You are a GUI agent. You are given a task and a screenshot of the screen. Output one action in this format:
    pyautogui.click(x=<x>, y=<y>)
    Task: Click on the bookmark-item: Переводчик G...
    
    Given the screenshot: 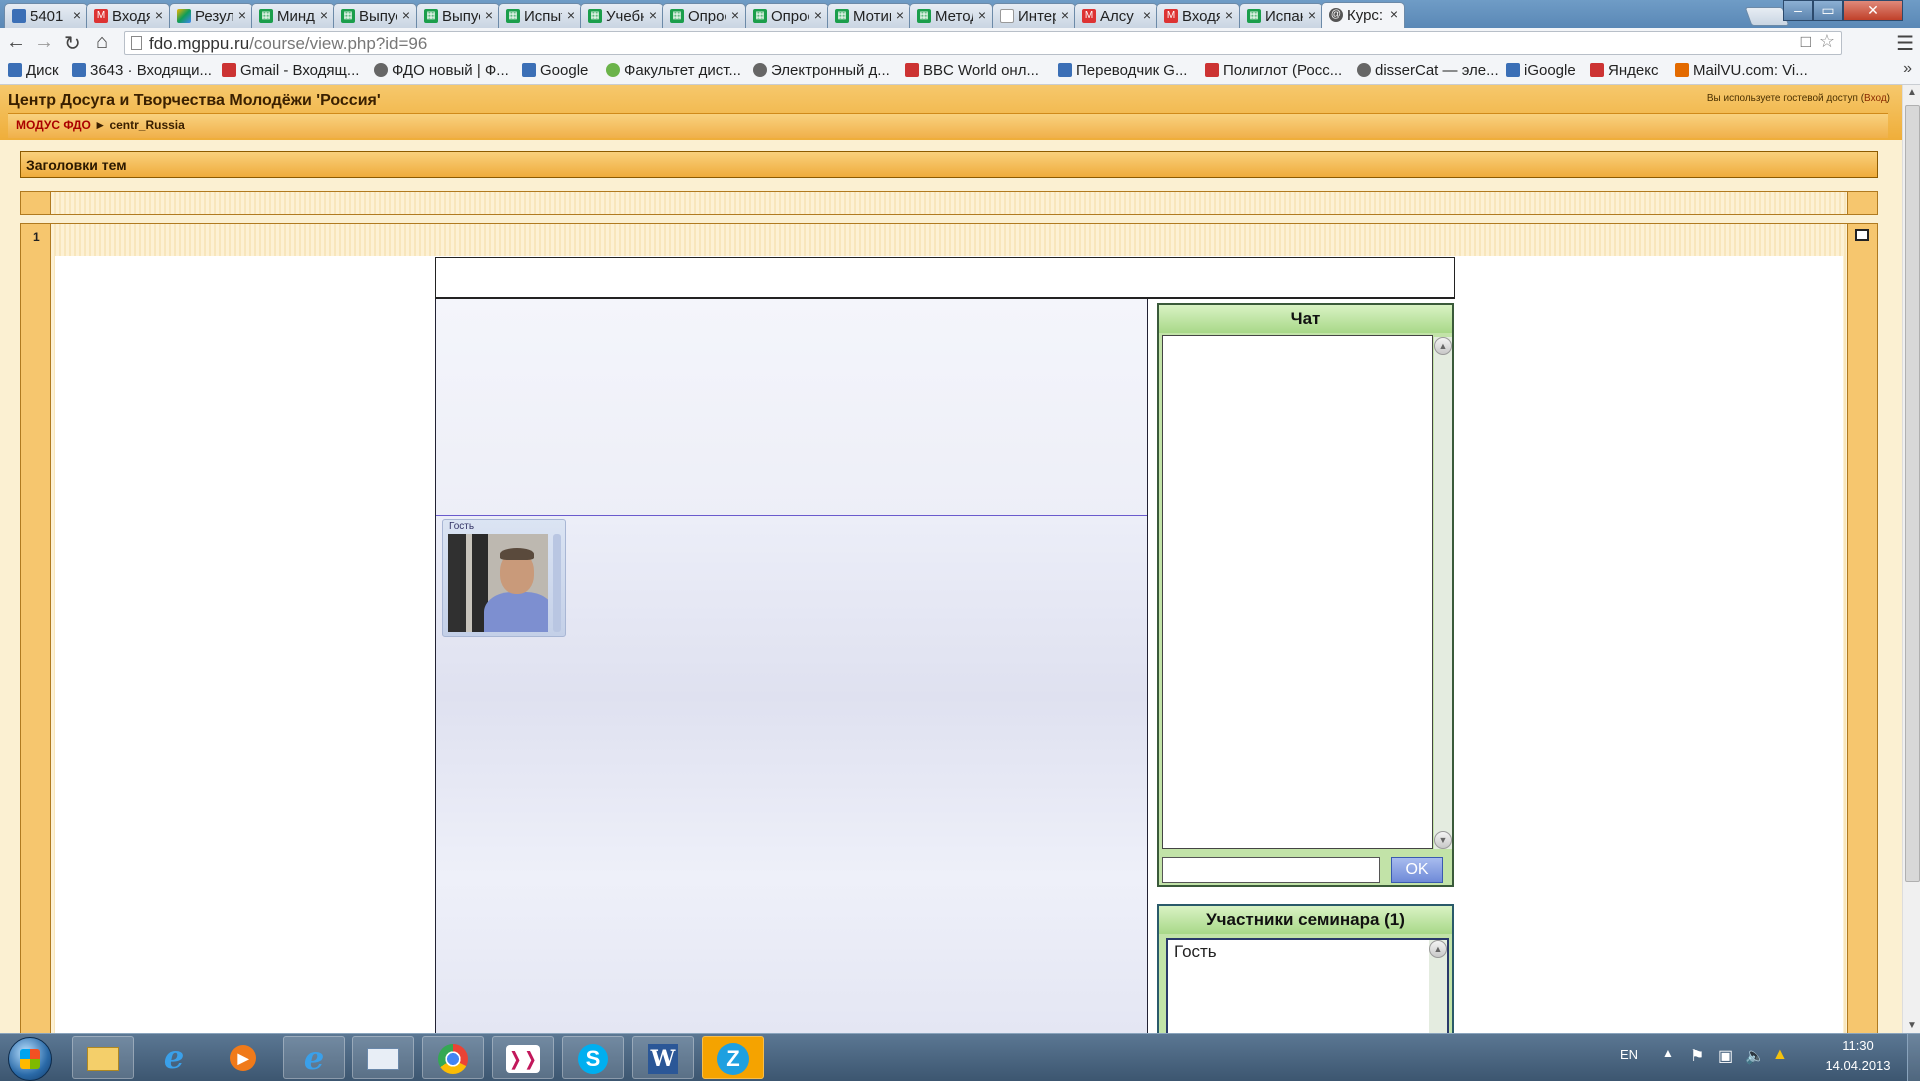 What is the action you would take?
    pyautogui.click(x=1122, y=70)
    